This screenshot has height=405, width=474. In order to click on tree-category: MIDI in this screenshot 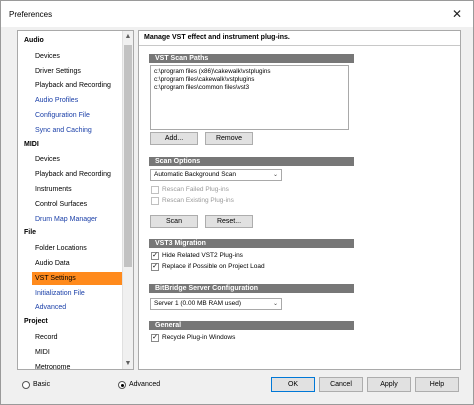, I will do `click(31, 144)`.